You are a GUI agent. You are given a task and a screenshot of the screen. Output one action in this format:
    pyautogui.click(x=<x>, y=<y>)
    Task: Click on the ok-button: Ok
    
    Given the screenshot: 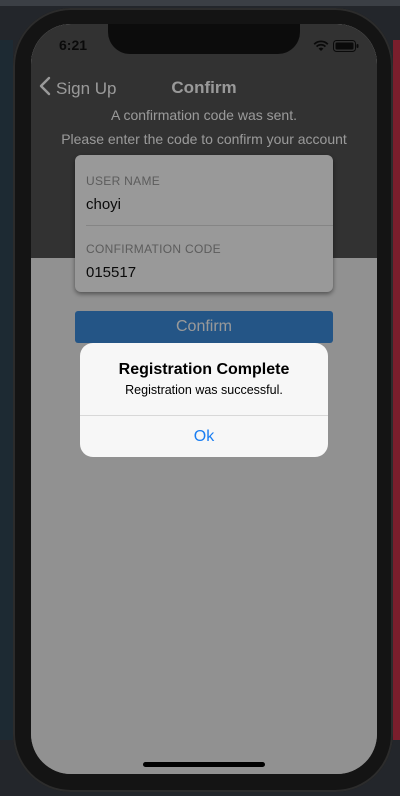 What is the action you would take?
    pyautogui.click(x=204, y=436)
    